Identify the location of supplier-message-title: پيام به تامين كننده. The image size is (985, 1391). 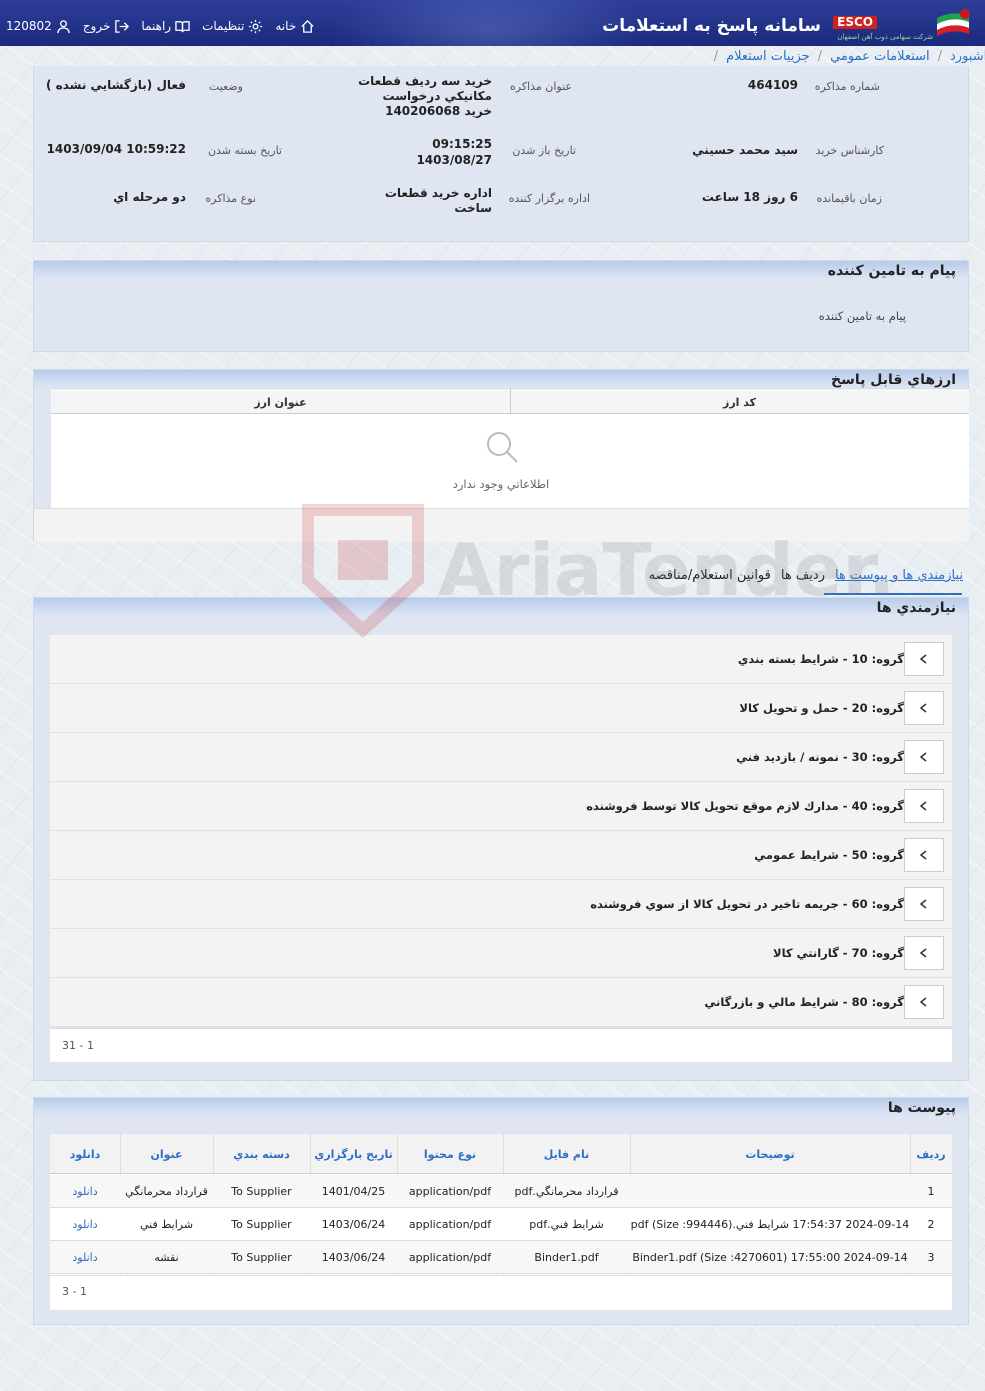
(891, 271).